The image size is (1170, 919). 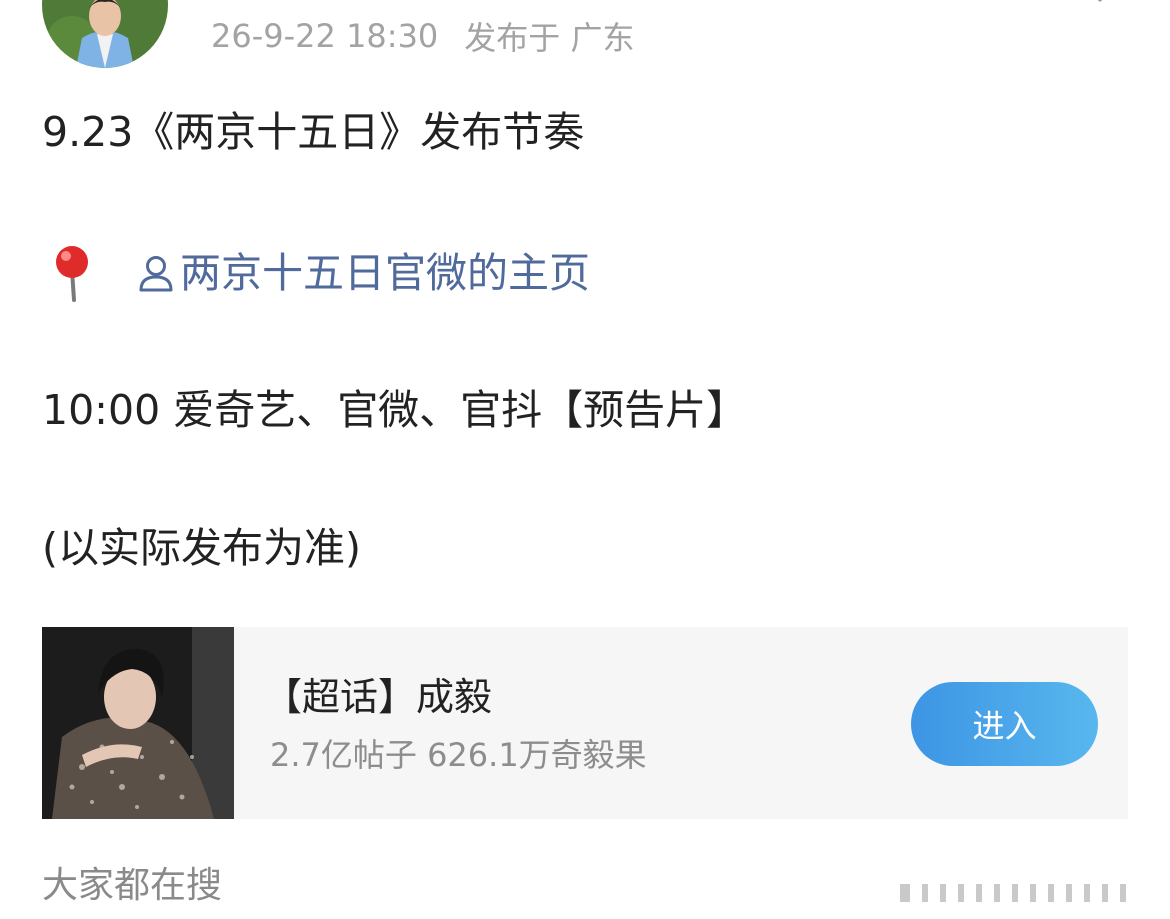 What do you see at coordinates (132, 885) in the screenshot?
I see `trending-search-heading: 大家都在搜` at bounding box center [132, 885].